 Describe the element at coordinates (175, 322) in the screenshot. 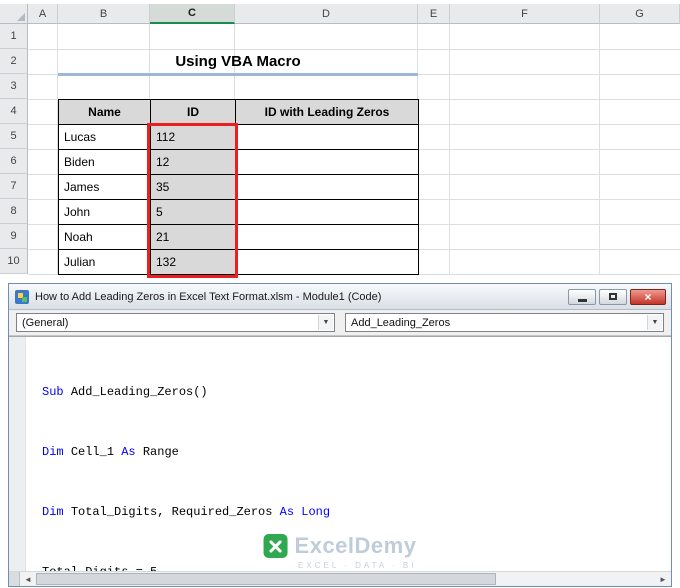

I see `object-dropdown: (General) ▼` at that location.